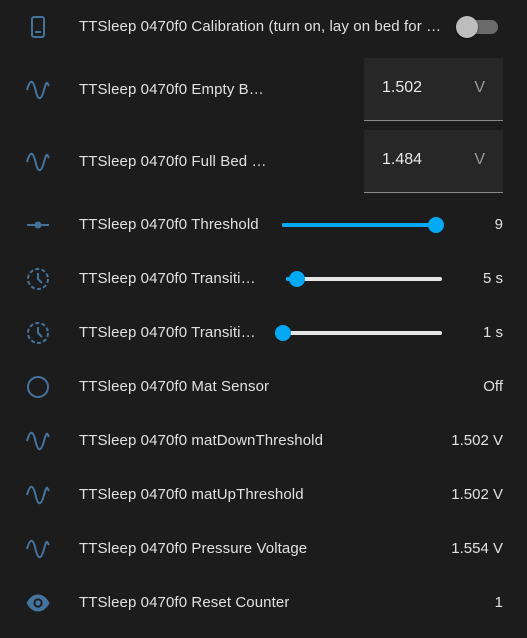 This screenshot has height=638, width=527. Describe the element at coordinates (191, 494) in the screenshot. I see `entity-name: TTSleep 0470f0 matUpThreshold` at that location.